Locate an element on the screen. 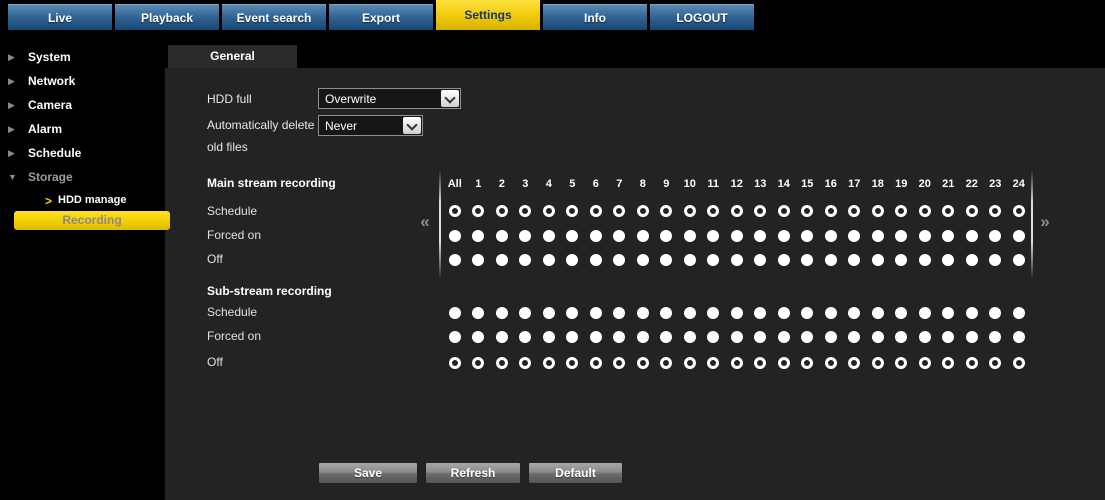 The image size is (1105, 500). nav-tab-info: Info is located at coordinates (595, 17).